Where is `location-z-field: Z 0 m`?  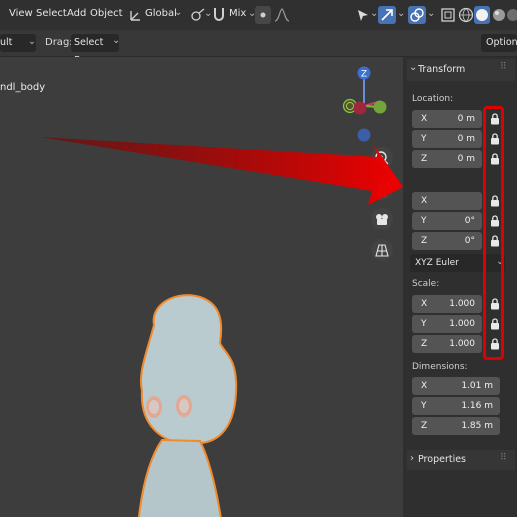
location-z-field: Z 0 m is located at coordinates (447, 159).